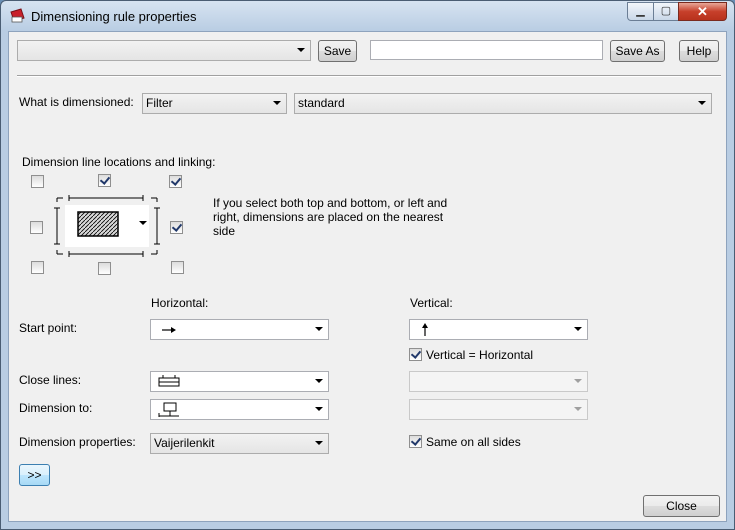 The width and height of the screenshot is (735, 530). I want to click on save-as-name-input, so click(486, 50).